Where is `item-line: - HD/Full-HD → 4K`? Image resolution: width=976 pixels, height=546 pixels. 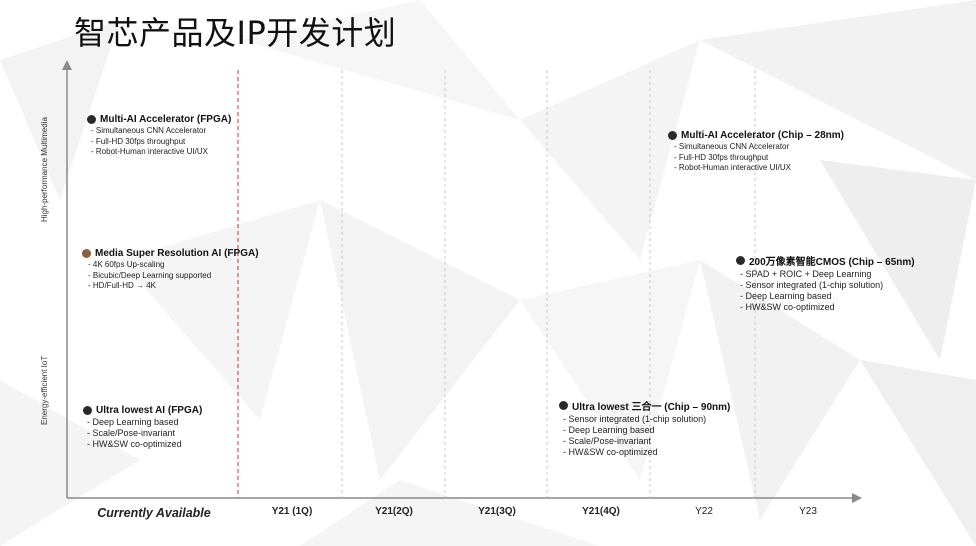
item-line: - HD/Full-HD → 4K is located at coordinates (122, 285).